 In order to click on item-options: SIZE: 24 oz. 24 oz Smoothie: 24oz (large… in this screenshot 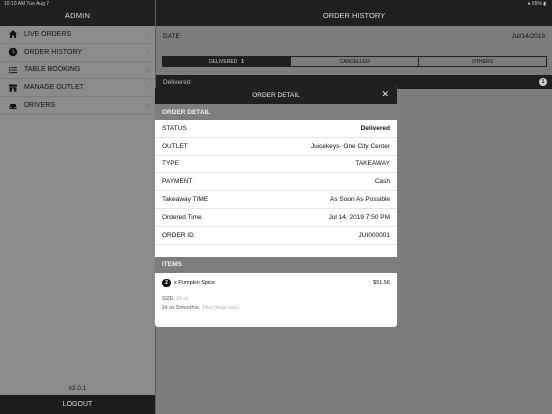, I will do `click(276, 302)`.